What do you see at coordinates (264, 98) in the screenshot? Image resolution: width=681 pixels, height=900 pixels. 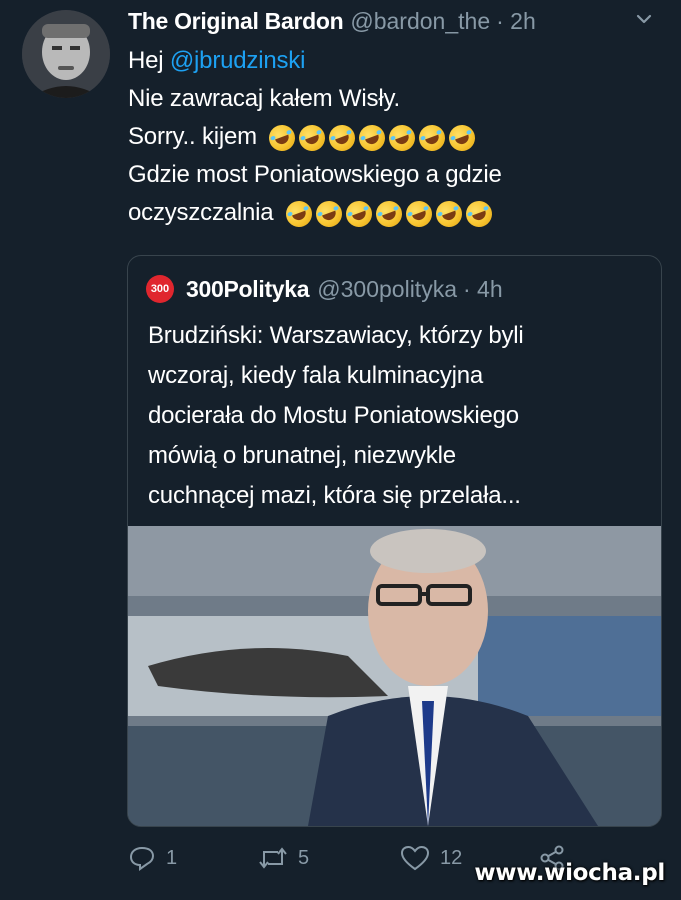 I see `tweet-line-2: Nie zawracaj kałem Wisły.` at bounding box center [264, 98].